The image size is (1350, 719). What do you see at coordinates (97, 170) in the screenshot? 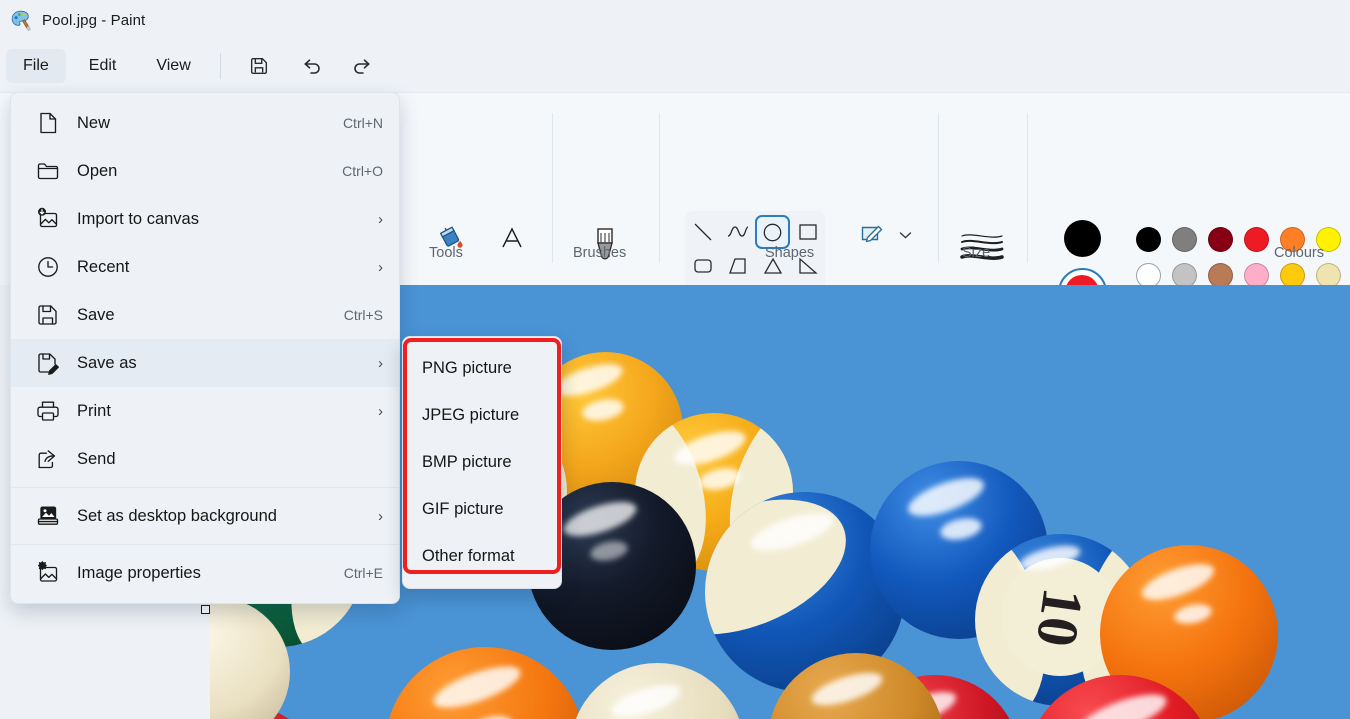
I see `file-menu-item-label: Open` at bounding box center [97, 170].